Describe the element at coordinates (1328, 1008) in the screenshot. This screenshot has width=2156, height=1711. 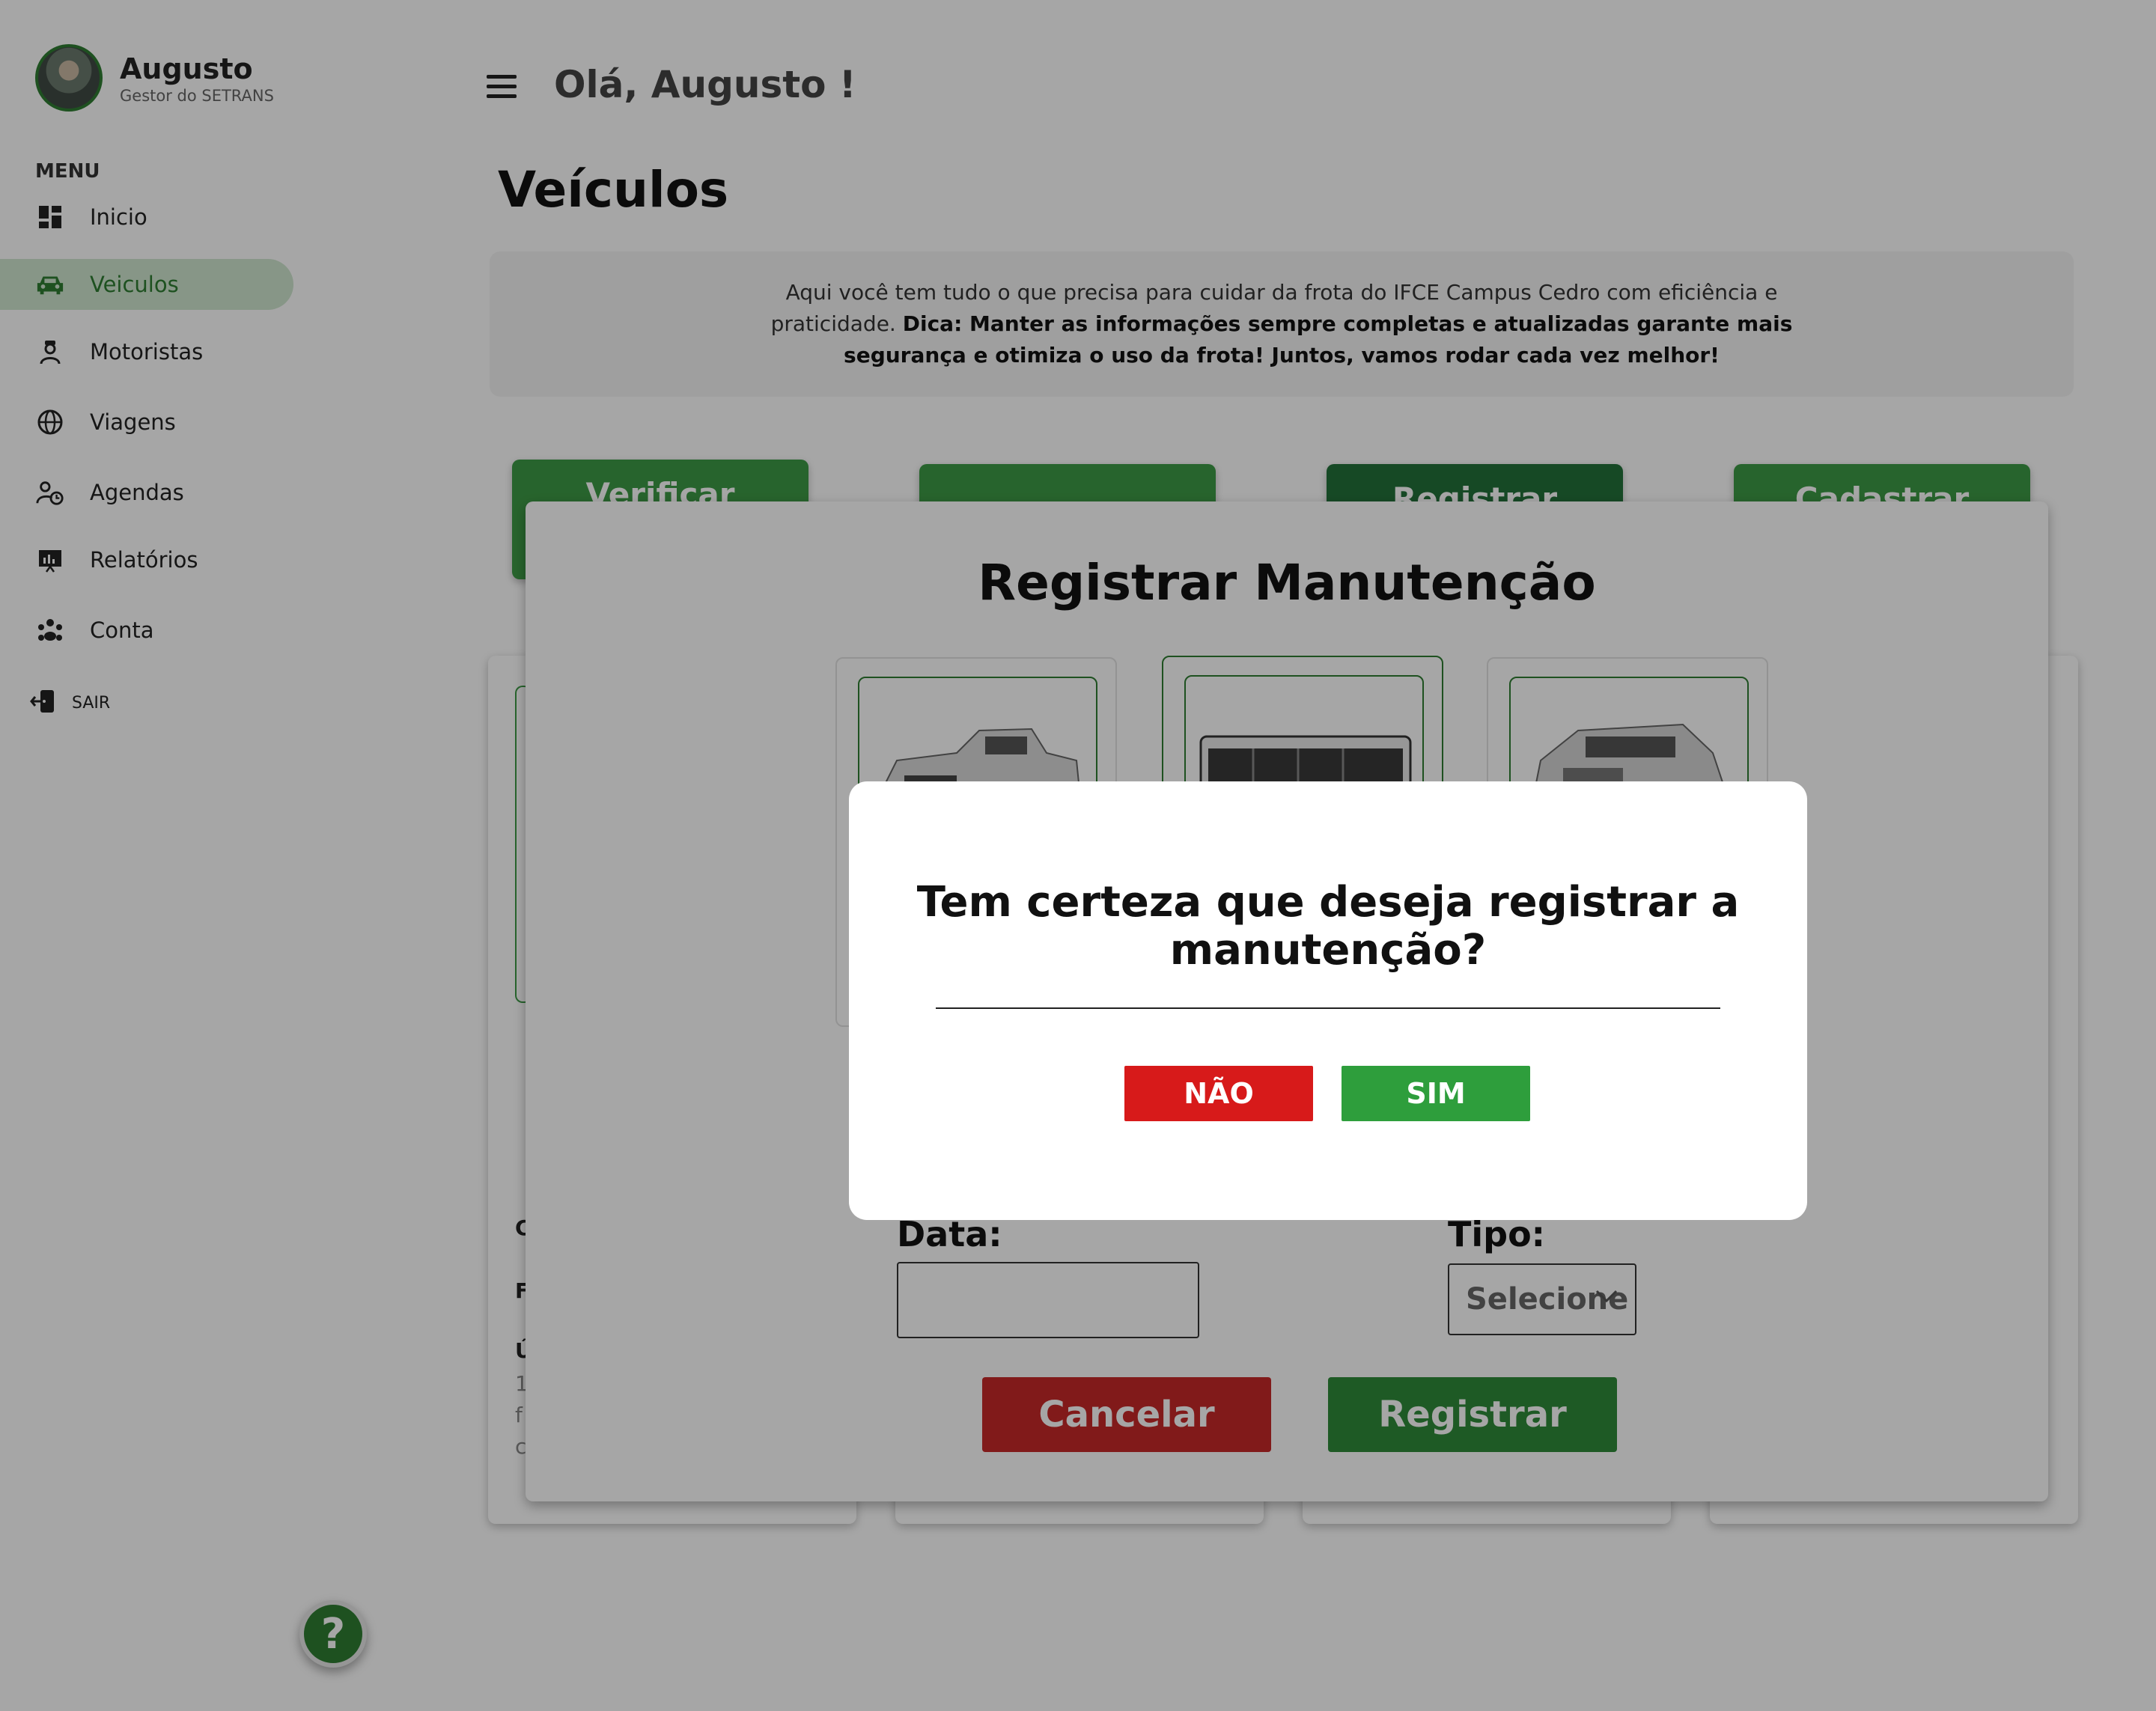
I see `divider` at that location.